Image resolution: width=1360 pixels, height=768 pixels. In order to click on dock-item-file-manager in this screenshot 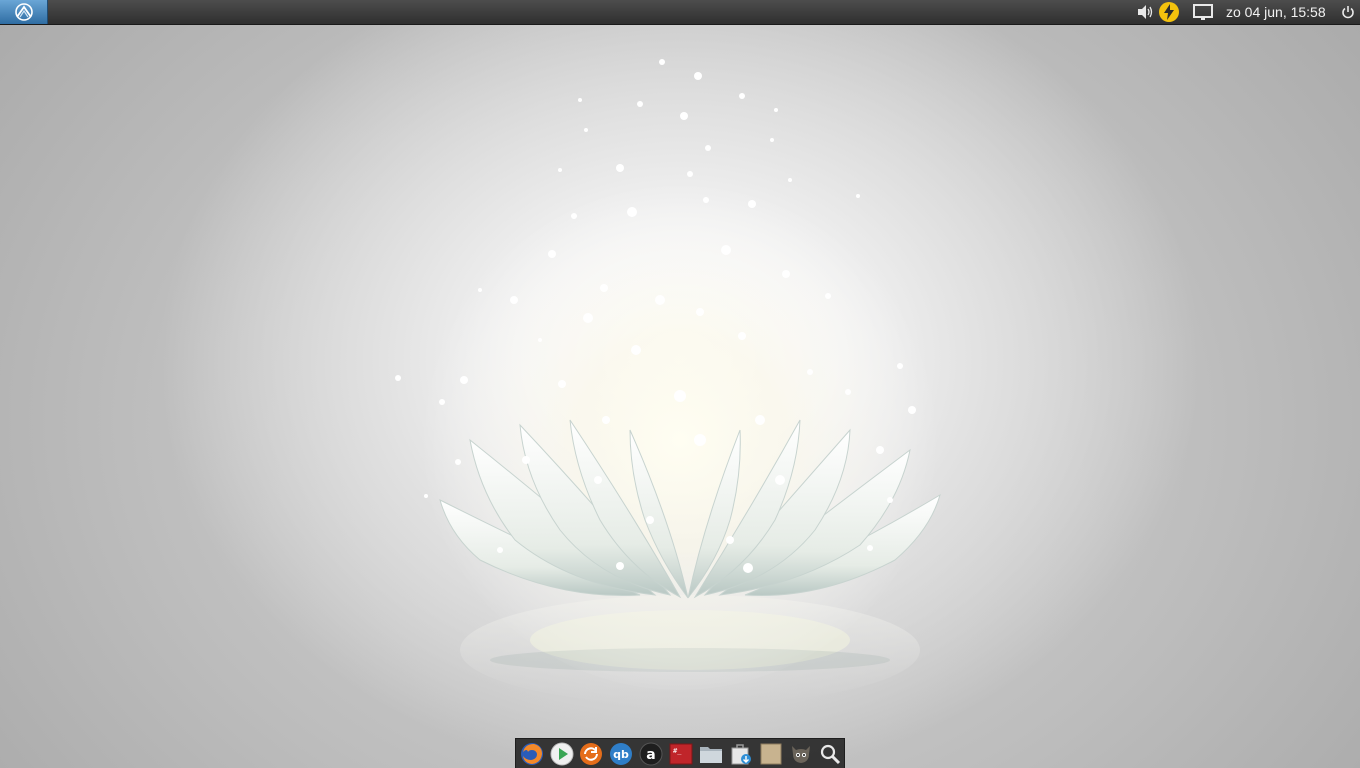, I will do `click(711, 754)`.